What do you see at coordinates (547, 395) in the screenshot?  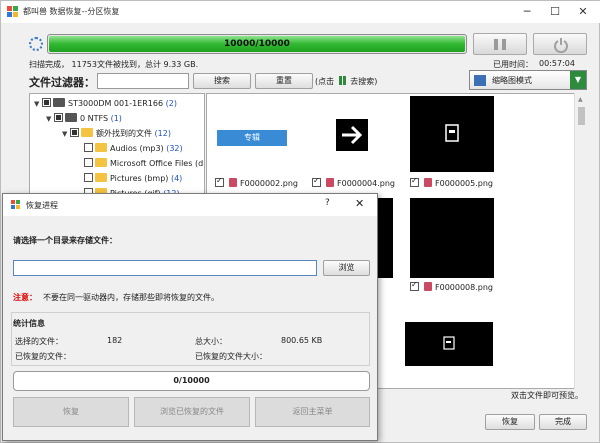 I see `preview-hint: 双击文件即可预览。` at bounding box center [547, 395].